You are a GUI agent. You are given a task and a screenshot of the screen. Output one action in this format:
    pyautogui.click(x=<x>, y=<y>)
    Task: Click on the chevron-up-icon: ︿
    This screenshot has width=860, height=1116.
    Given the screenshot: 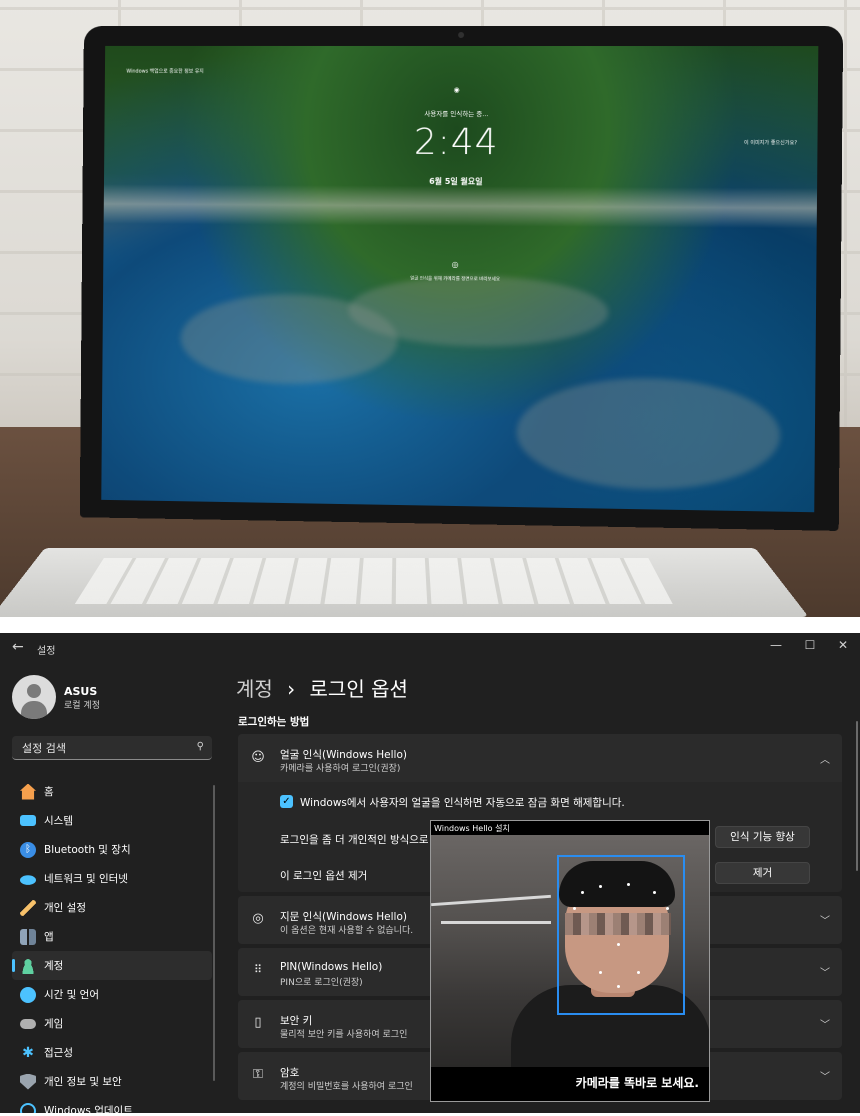 What is the action you would take?
    pyautogui.click(x=825, y=758)
    